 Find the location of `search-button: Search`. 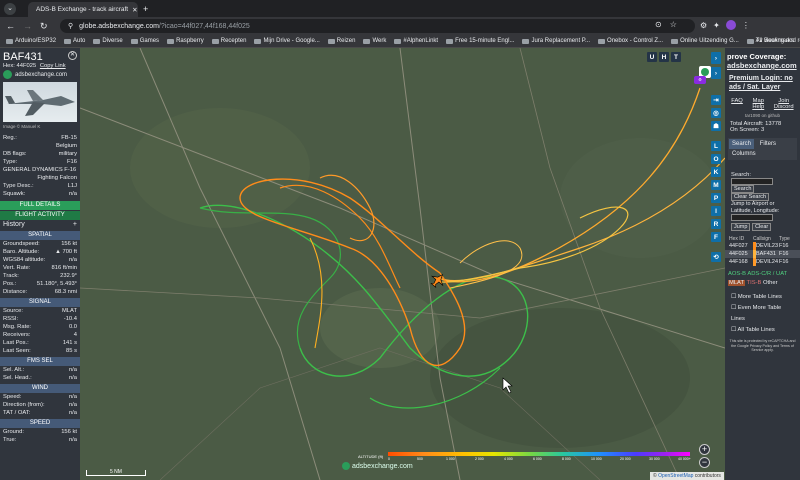

search-button: Search is located at coordinates (743, 189).